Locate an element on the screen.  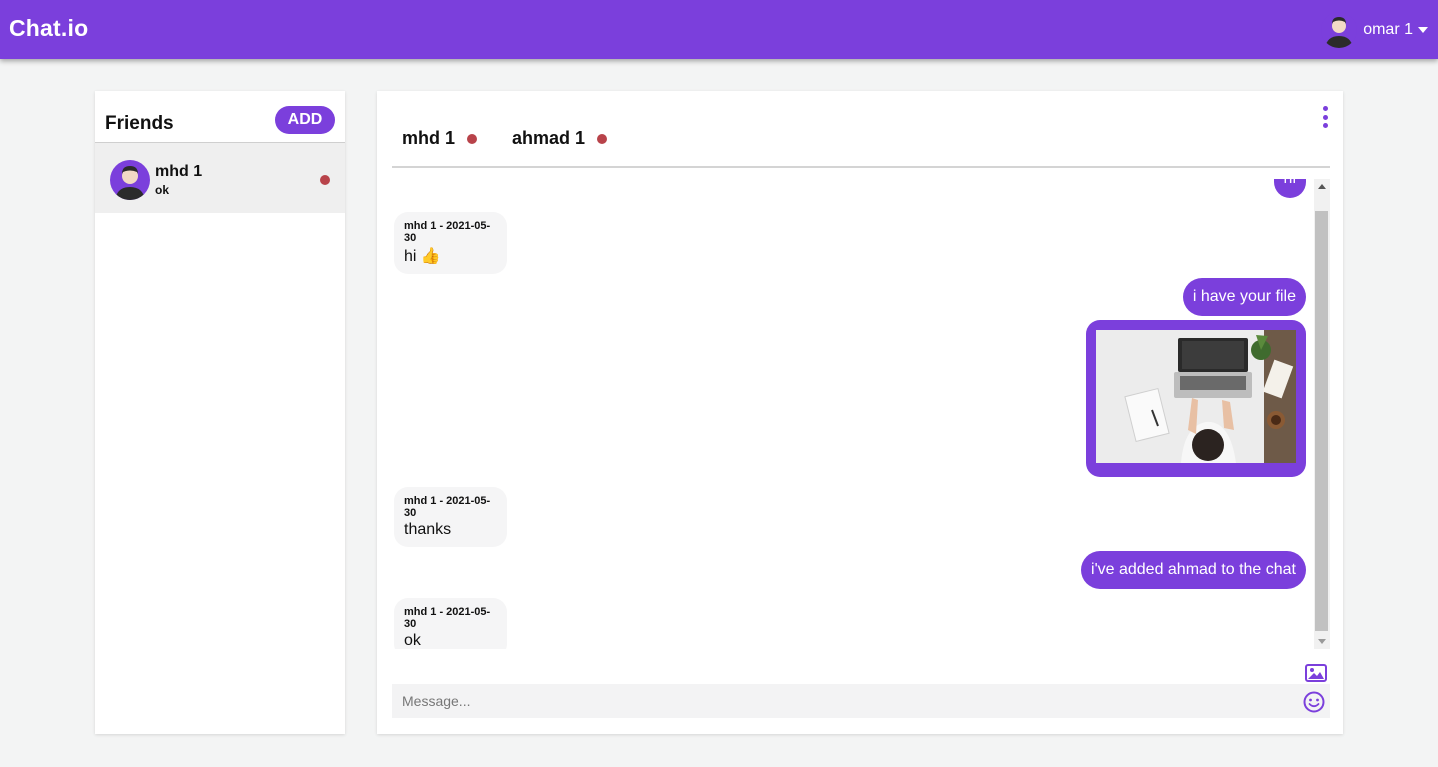
friends-panel: Friends ADD mhd 1 ok is located at coordinates (220, 412).